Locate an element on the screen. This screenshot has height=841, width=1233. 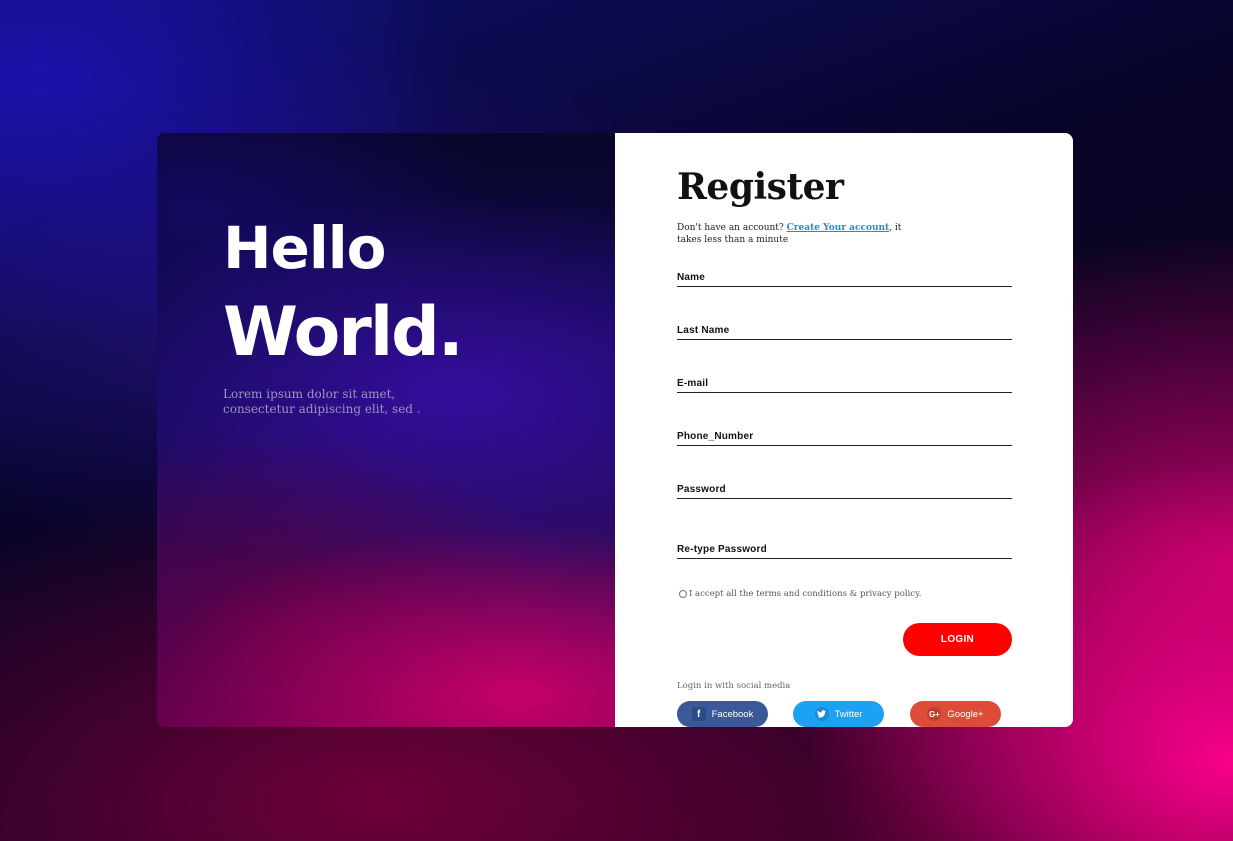
create-account-link: Create Your account is located at coordinates (838, 228).